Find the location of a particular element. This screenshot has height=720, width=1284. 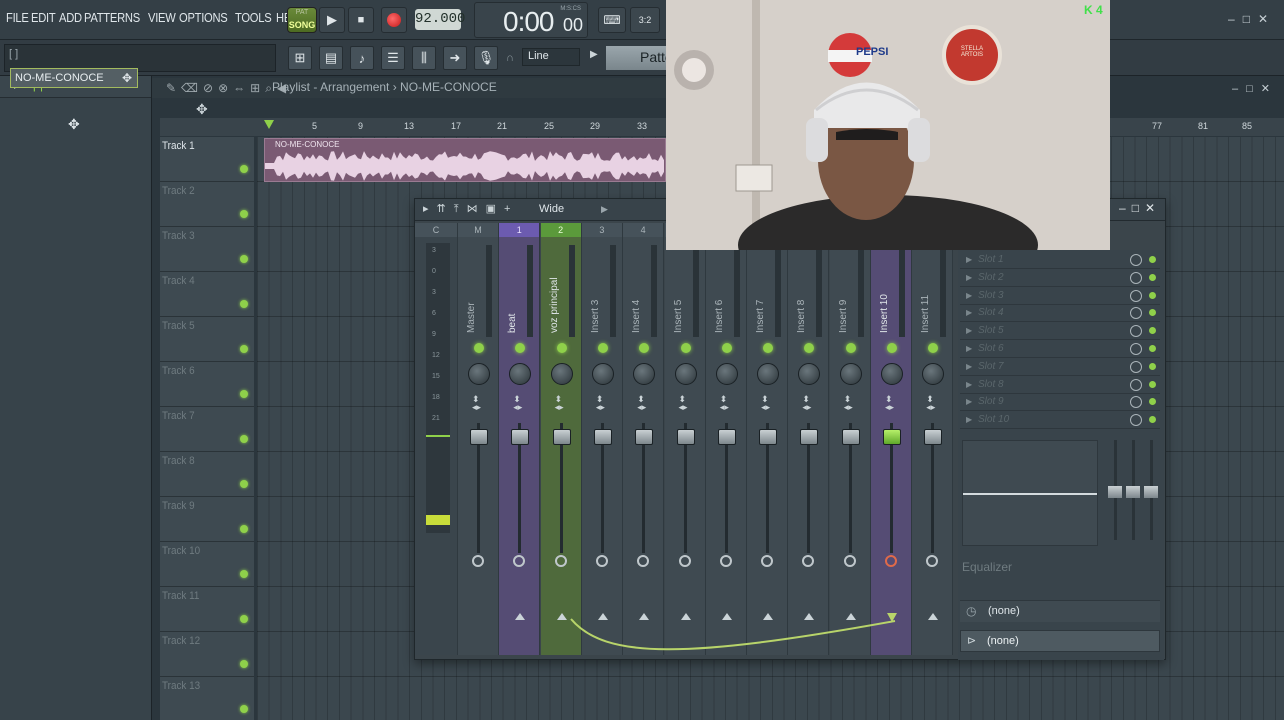

fx-slot: ▶ Slot 1 is located at coordinates (1060, 260).